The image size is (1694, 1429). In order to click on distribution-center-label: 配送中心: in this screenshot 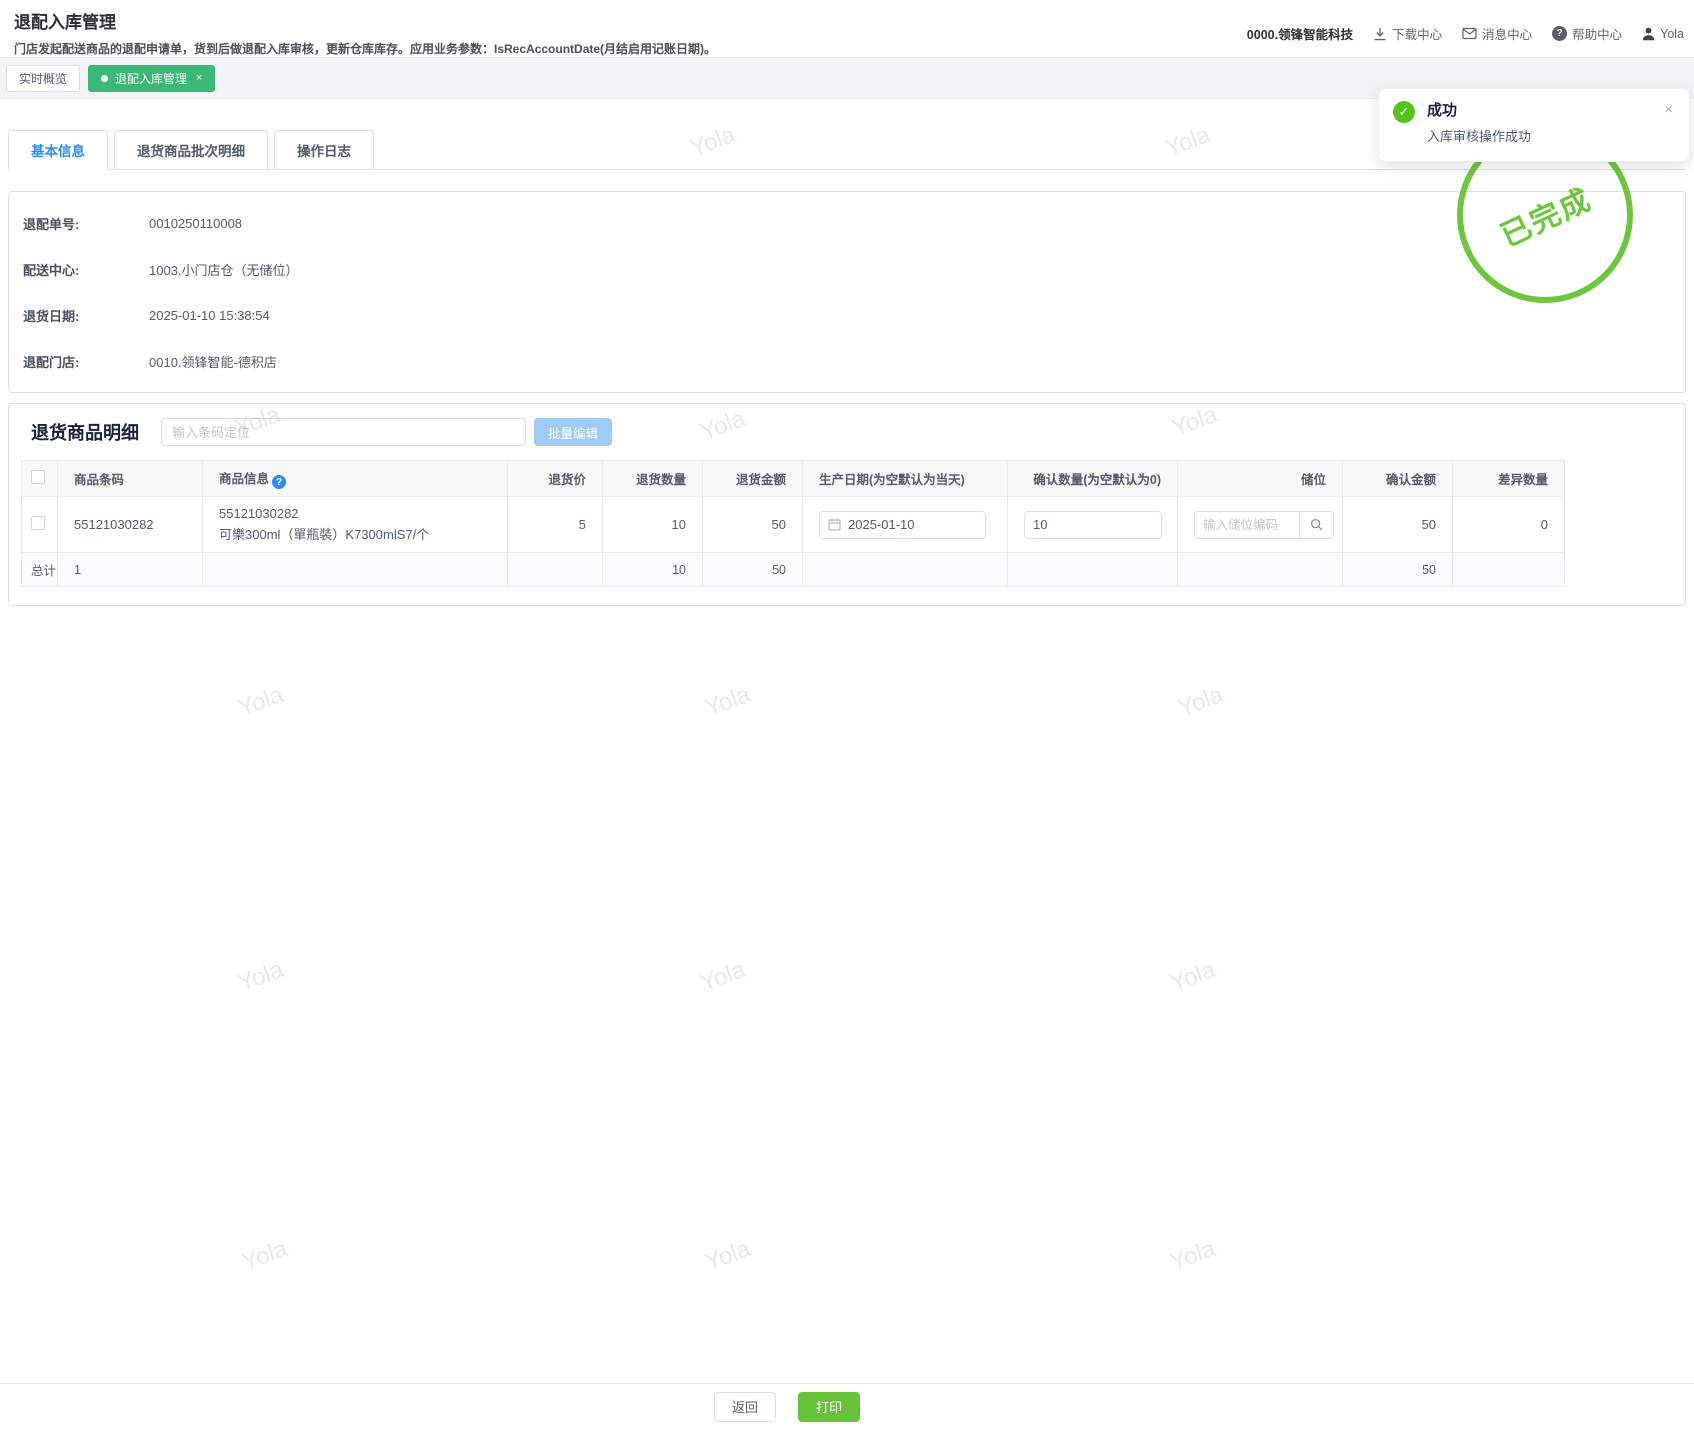, I will do `click(51, 270)`.